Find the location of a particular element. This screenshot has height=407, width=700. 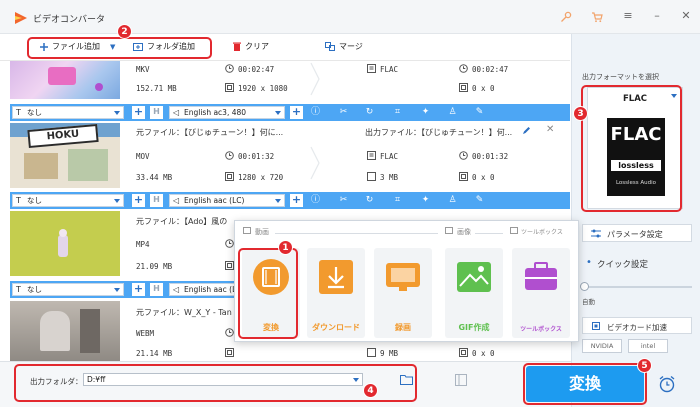

parameter-settings-button: パラメータ設定 is located at coordinates (637, 233).